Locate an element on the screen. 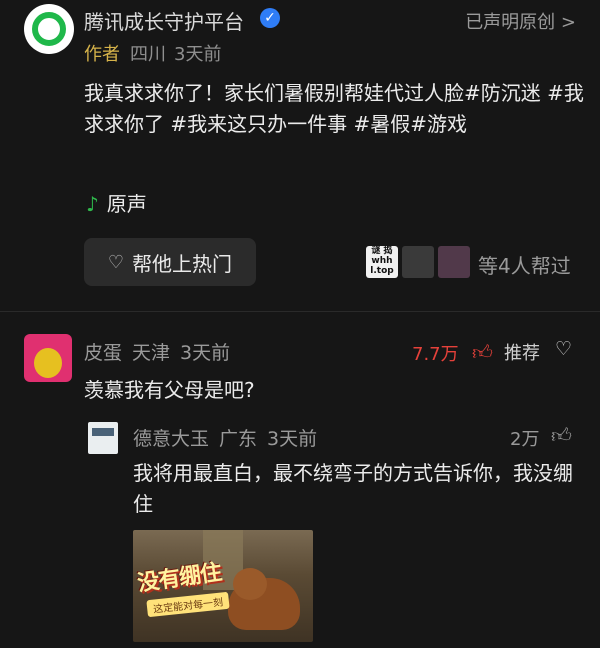 The image size is (600, 648). divider is located at coordinates (300, 311).